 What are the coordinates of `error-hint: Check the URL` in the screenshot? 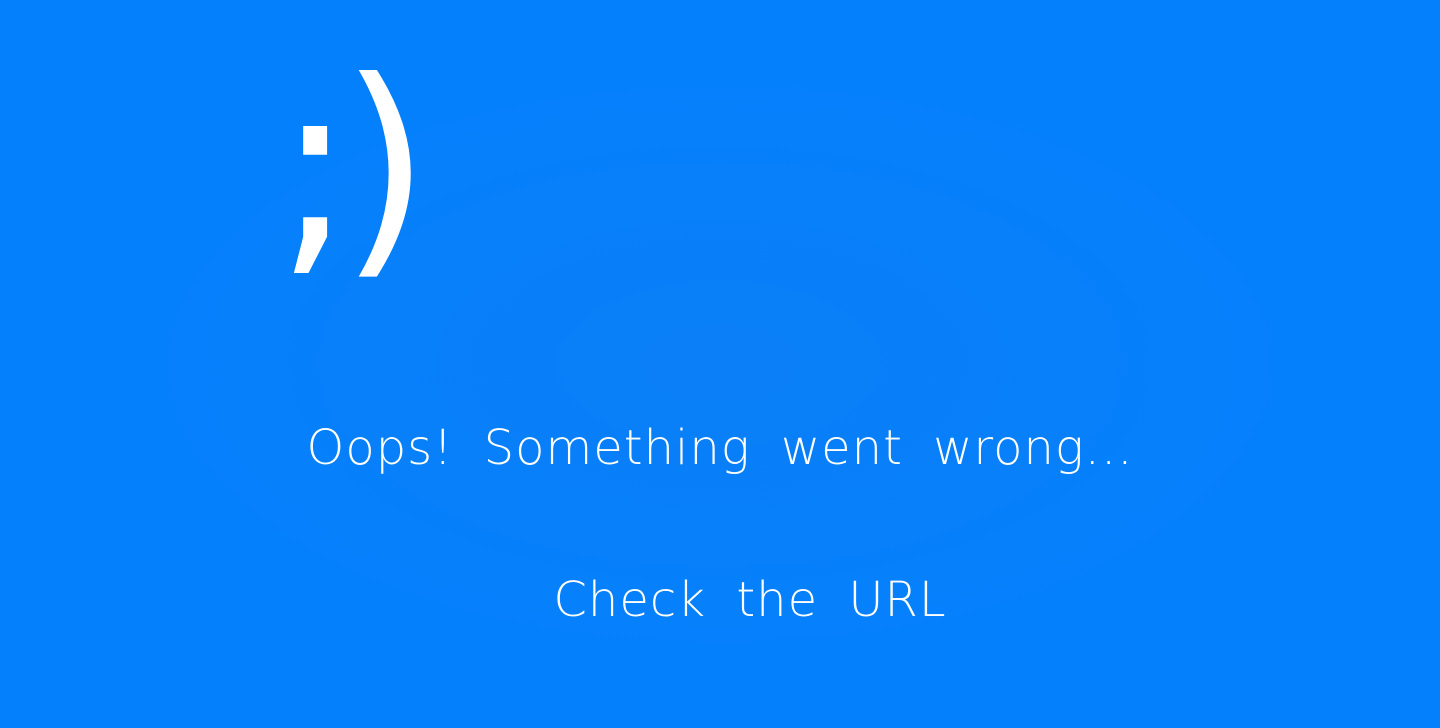 It's located at (750, 600).